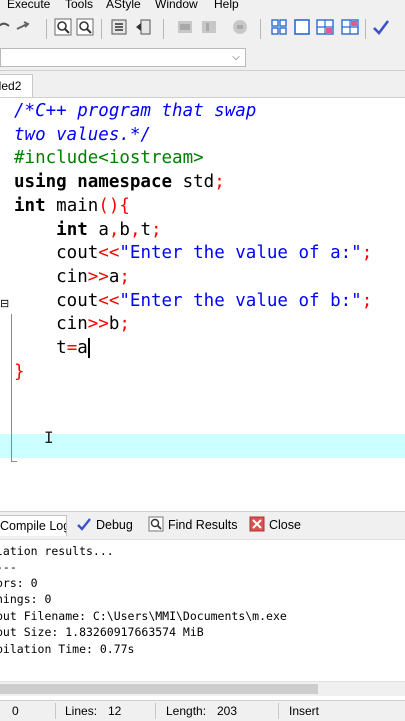 The width and height of the screenshot is (405, 721). I want to click on tab-debug: Debug, so click(104, 525).